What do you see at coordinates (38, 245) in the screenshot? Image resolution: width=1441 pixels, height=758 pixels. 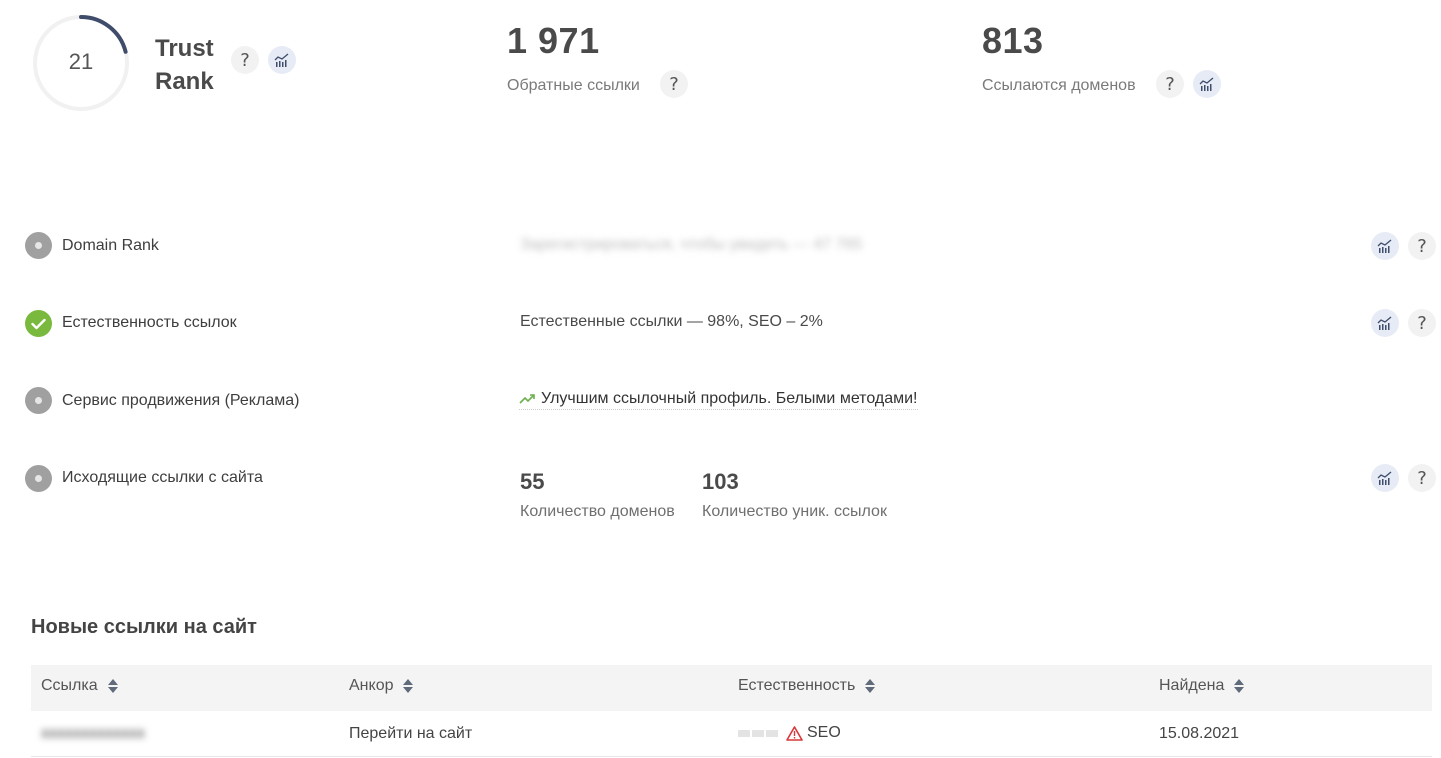 I see `domain-rank-status-icon` at bounding box center [38, 245].